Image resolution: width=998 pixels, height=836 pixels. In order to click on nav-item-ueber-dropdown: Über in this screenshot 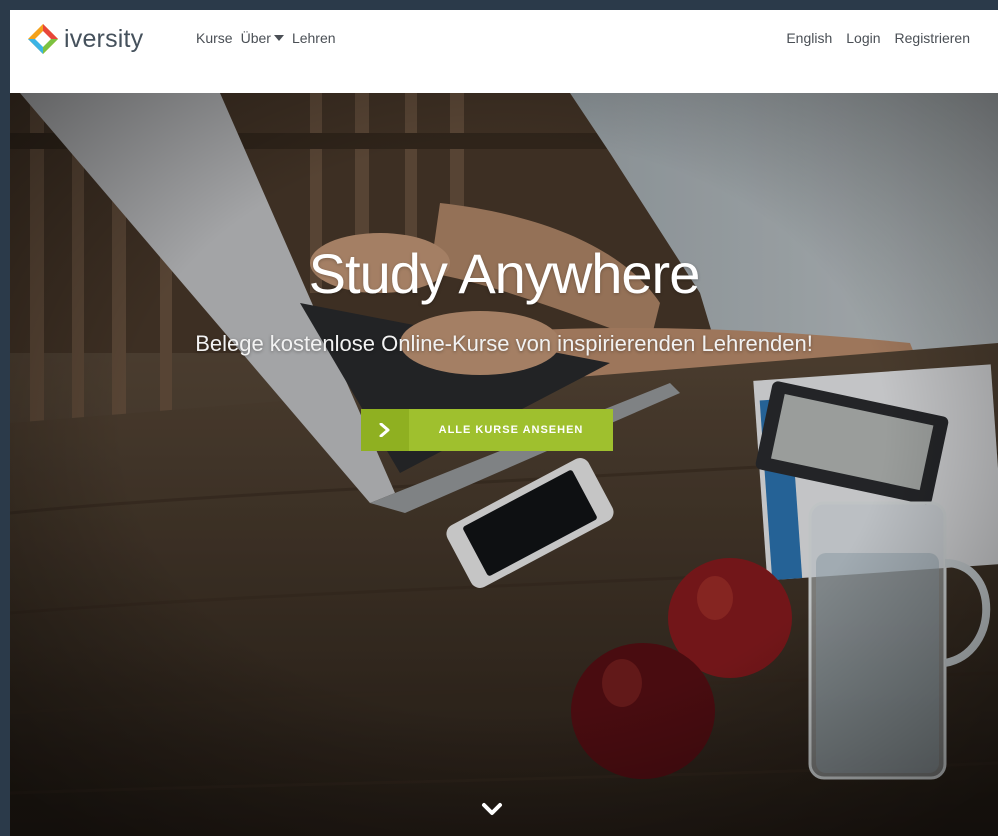, I will do `click(262, 38)`.